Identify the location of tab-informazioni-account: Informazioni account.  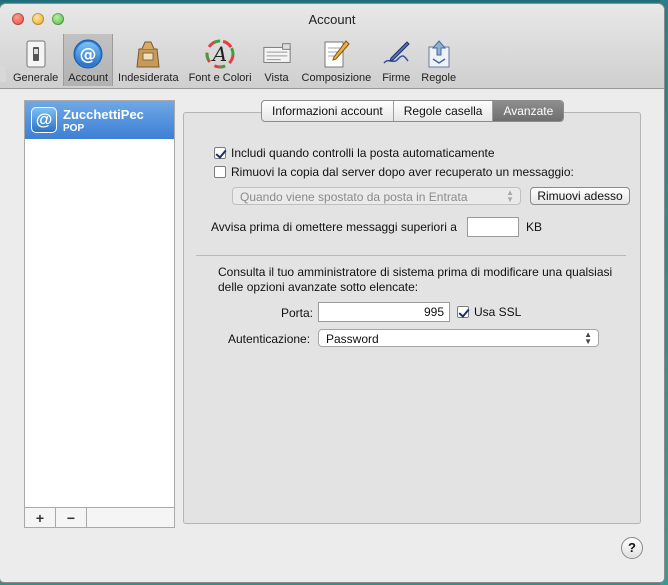
(328, 111).